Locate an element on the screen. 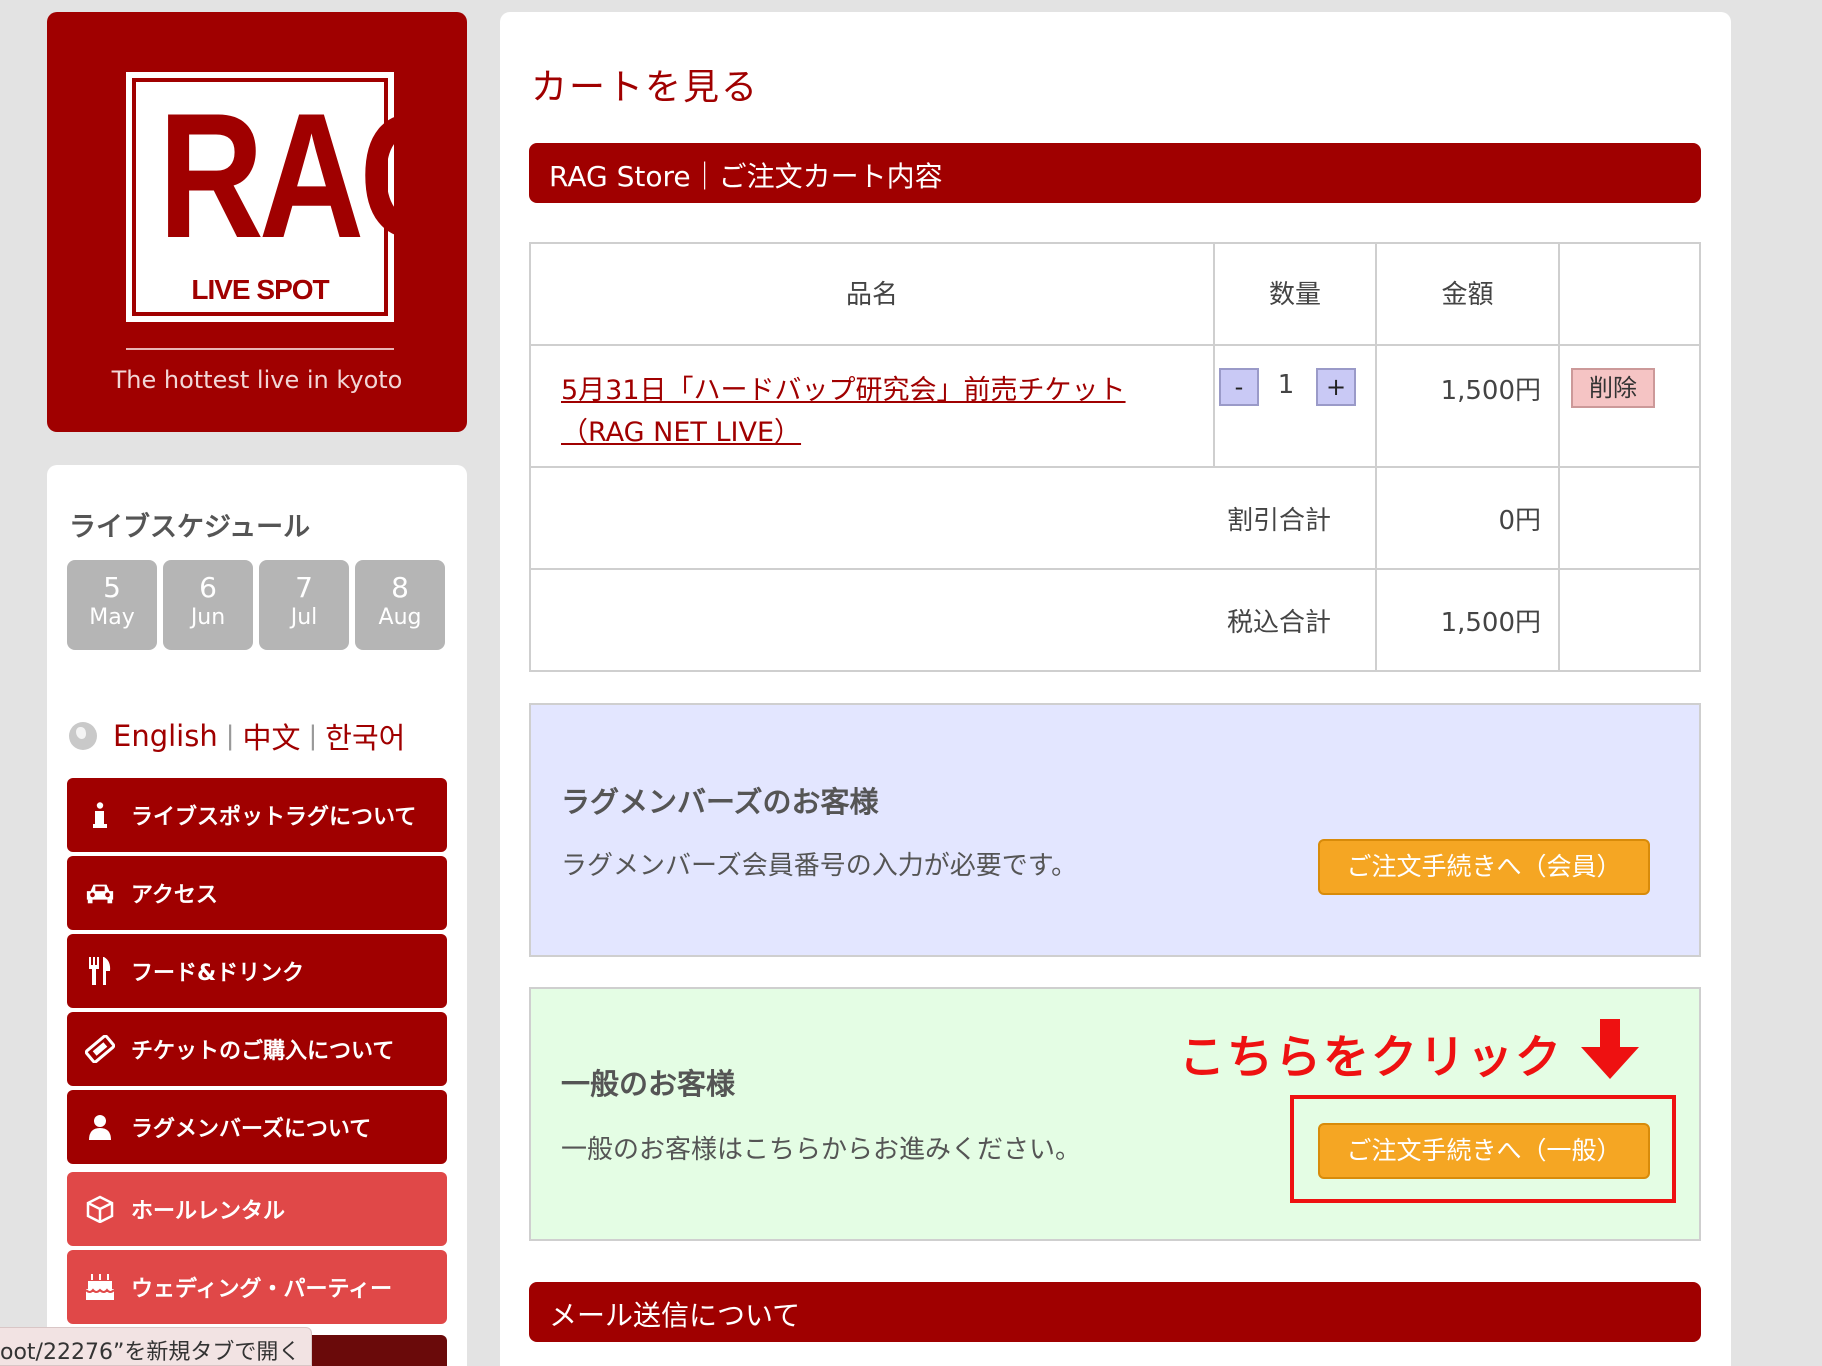 The height and width of the screenshot is (1366, 1822). month-name: Aug is located at coordinates (400, 617).